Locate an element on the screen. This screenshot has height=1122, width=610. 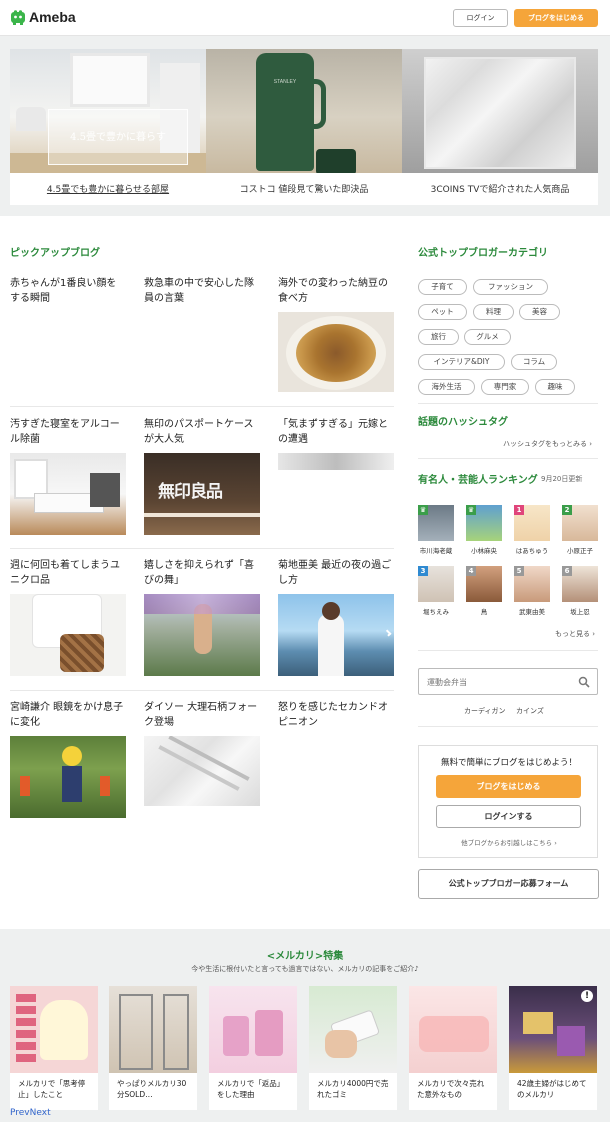
ranking-item: ♛ 小林麻央 is located at coordinates (485, 530).